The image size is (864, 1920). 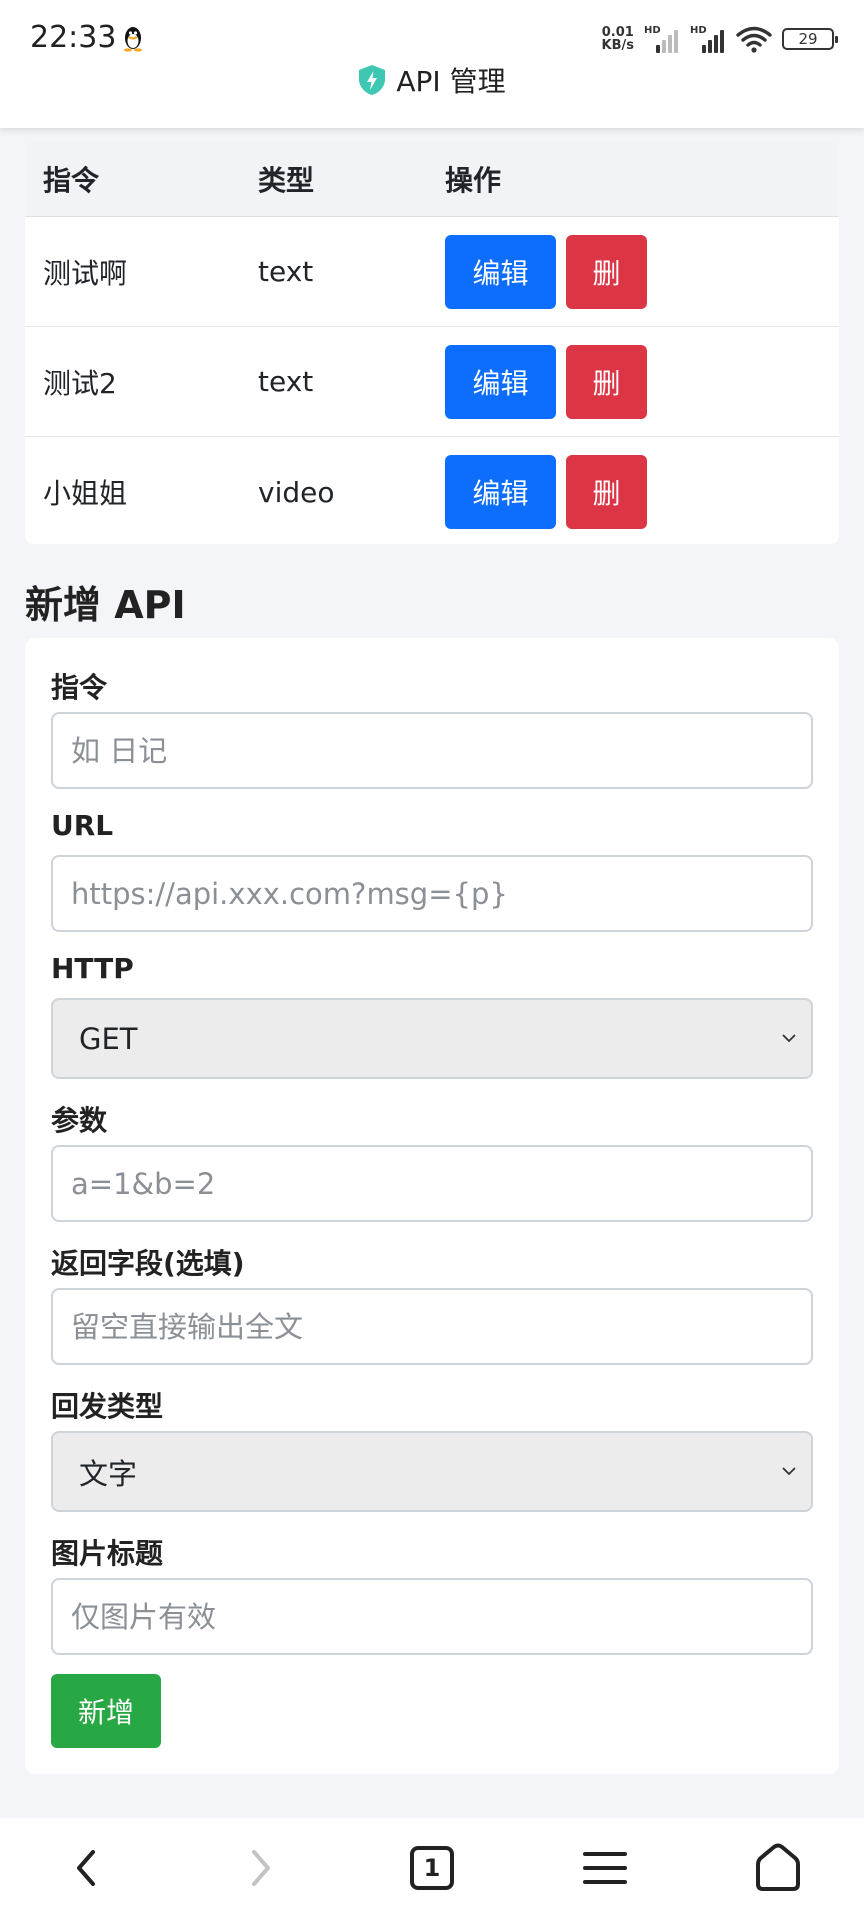 What do you see at coordinates (617, 39) in the screenshot?
I see `network-speed: 0.01 KB/s` at bounding box center [617, 39].